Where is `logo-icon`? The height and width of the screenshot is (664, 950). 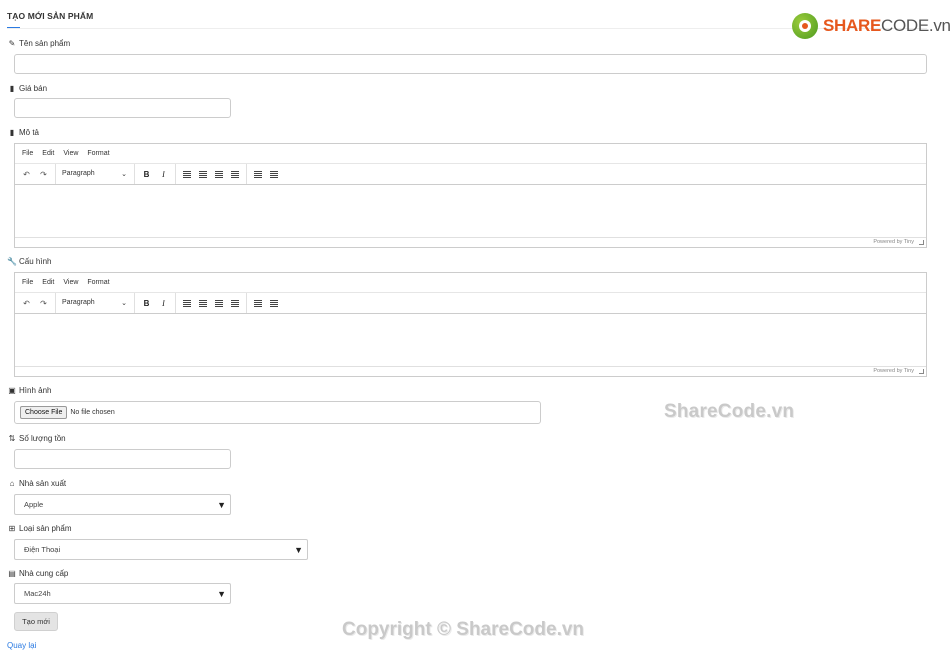
logo-icon is located at coordinates (805, 26).